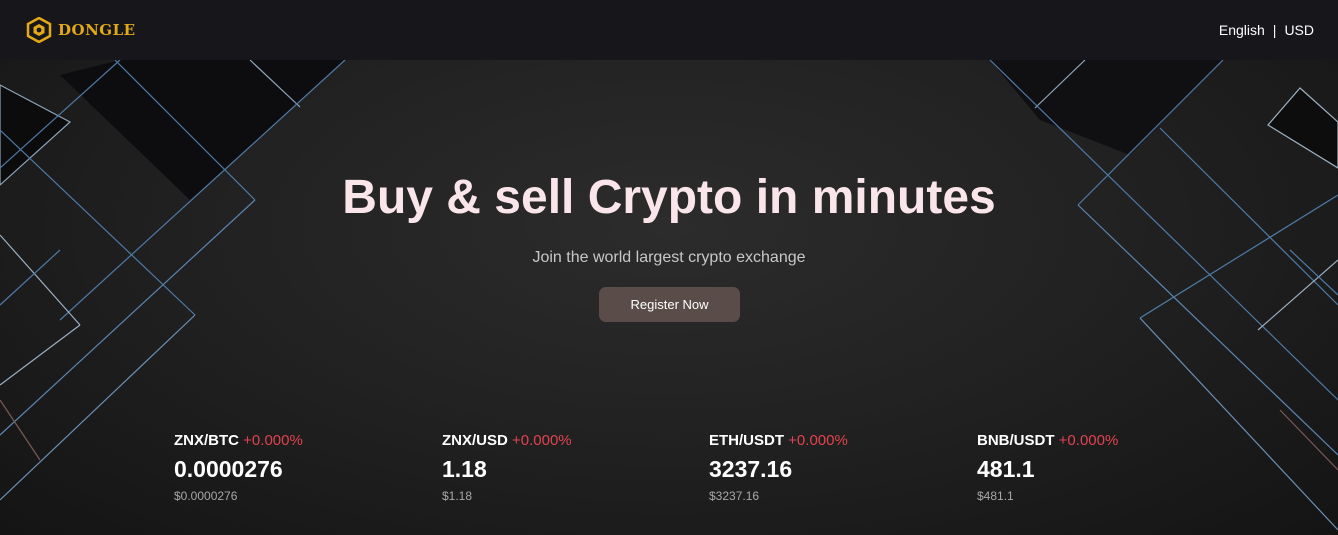  I want to click on top-navbar: DONGLE English | USD, so click(669, 30).